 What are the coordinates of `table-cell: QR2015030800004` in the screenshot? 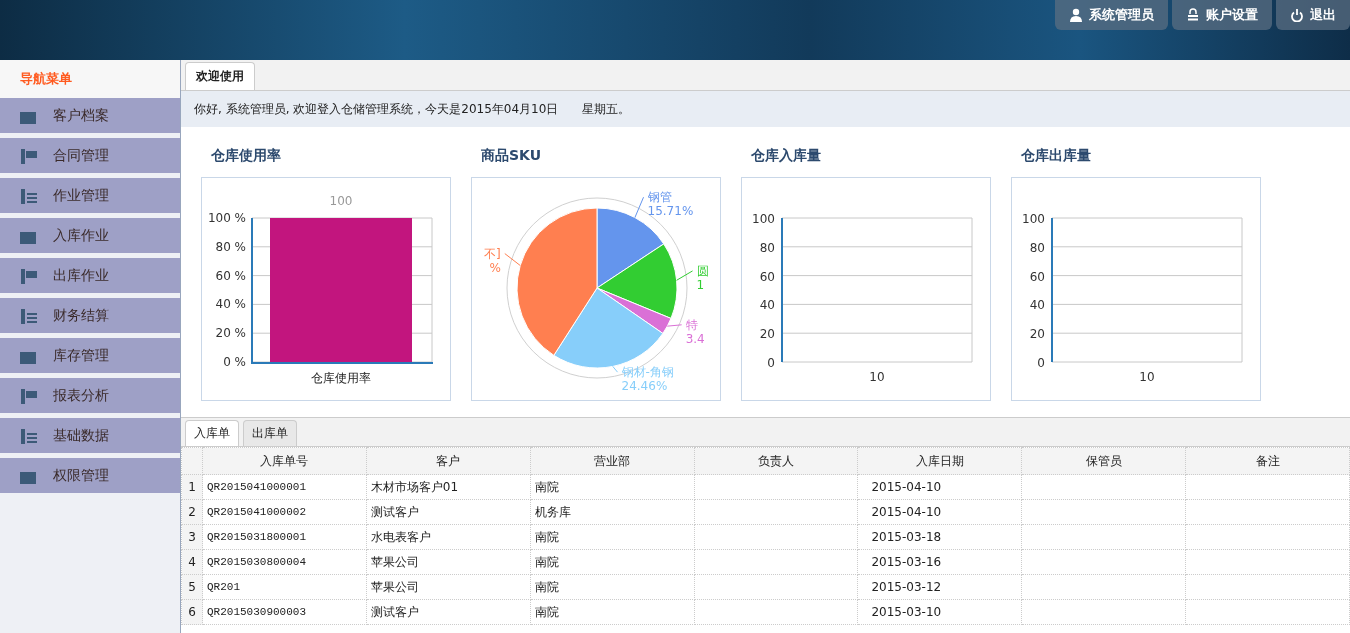 It's located at (284, 562).